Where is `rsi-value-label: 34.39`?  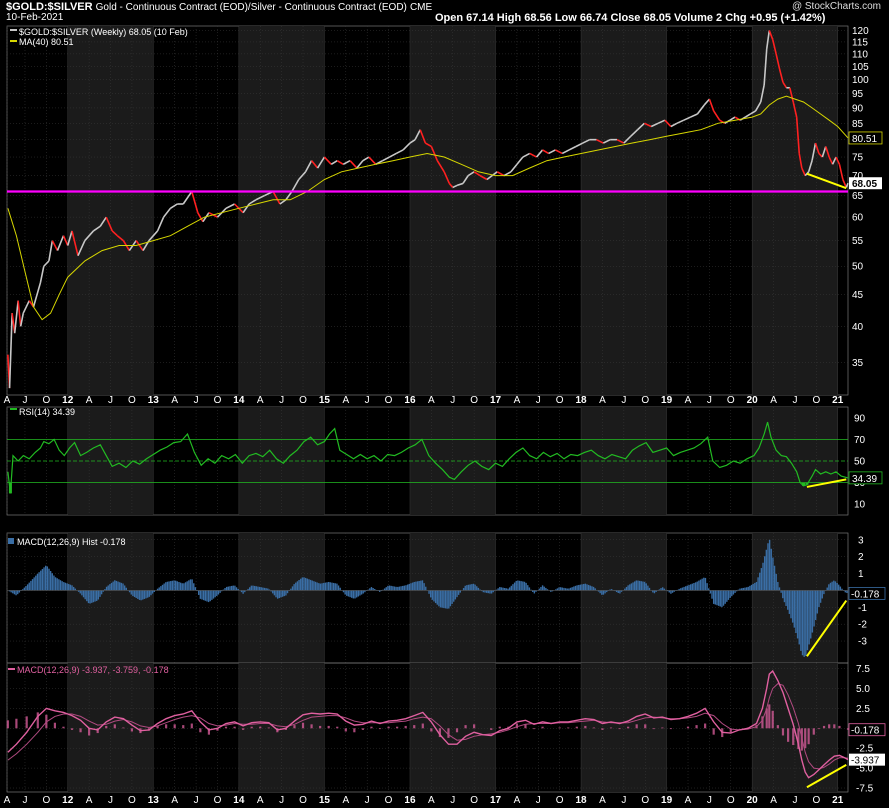
rsi-value-label: 34.39 is located at coordinates (864, 479).